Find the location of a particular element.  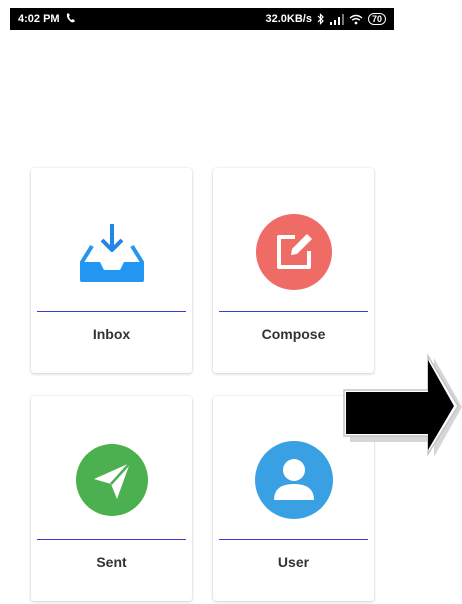

compose-icon-wrap is located at coordinates (293, 252).